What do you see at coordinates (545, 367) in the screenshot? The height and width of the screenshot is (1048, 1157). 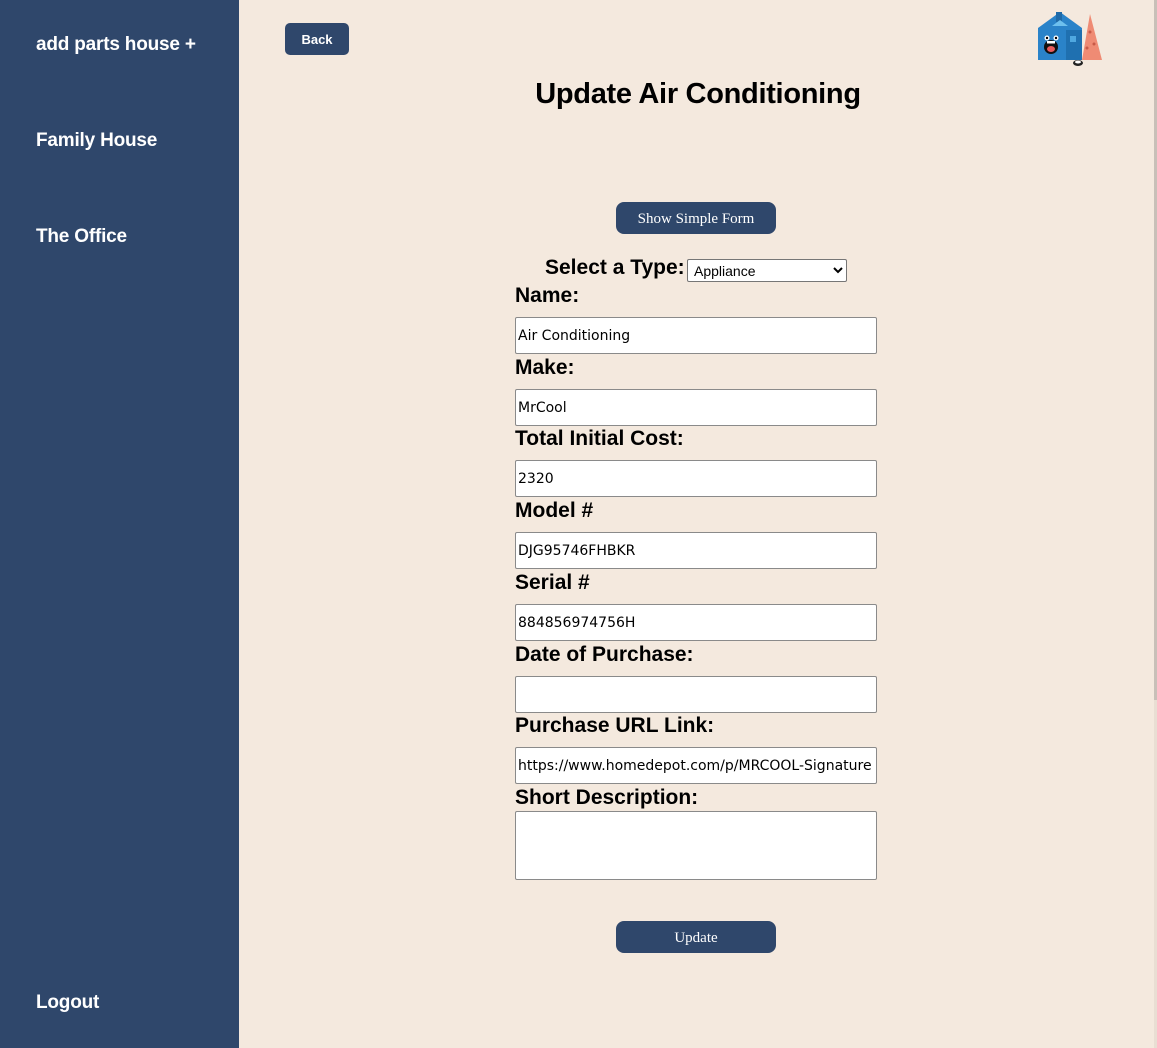 I see `make-label: Make:` at bounding box center [545, 367].